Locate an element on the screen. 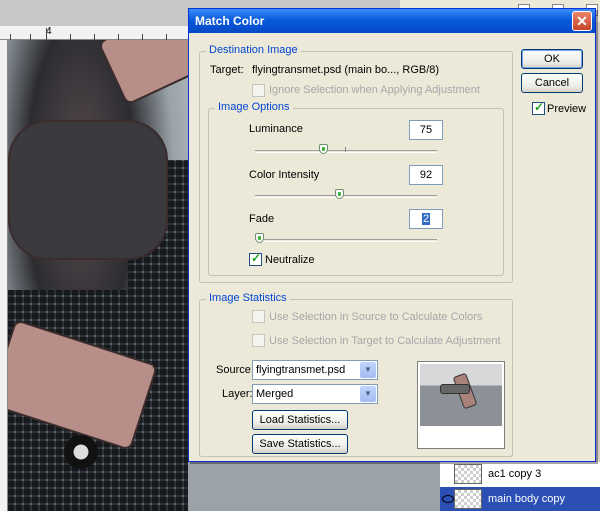 The width and height of the screenshot is (600, 511). ignore-selection-checkbox is located at coordinates (258, 90).